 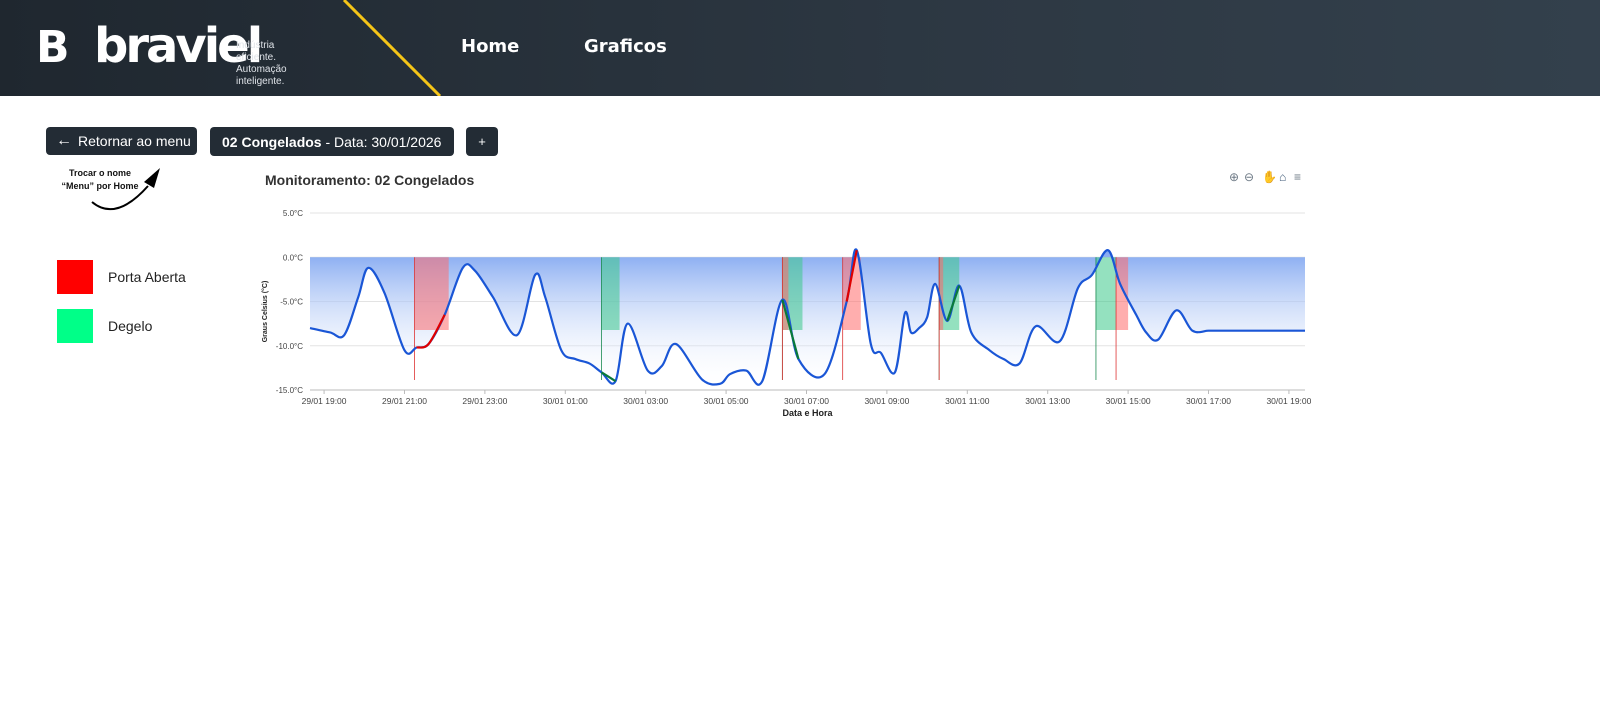 I want to click on x-tick-label: 30/01 15:00, so click(x=1128, y=401).